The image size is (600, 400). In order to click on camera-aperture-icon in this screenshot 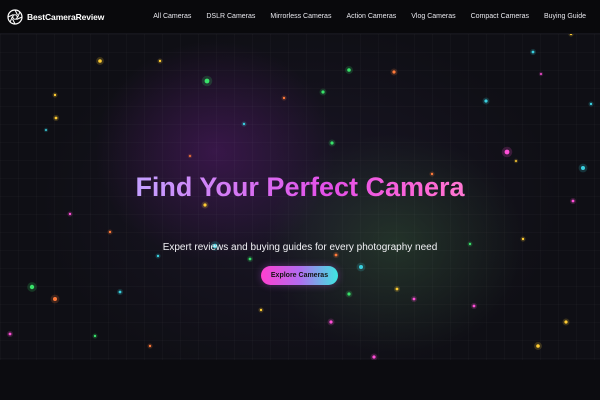, I will do `click(15, 16)`.